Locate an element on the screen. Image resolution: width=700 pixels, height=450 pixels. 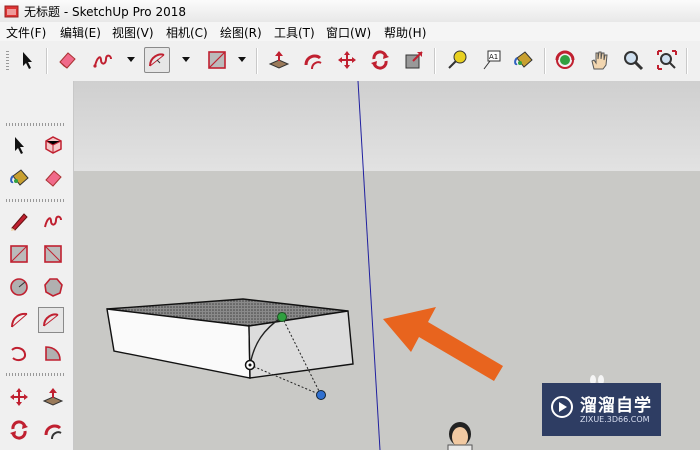
tape-measure-tool-button is located at coordinates (457, 60).